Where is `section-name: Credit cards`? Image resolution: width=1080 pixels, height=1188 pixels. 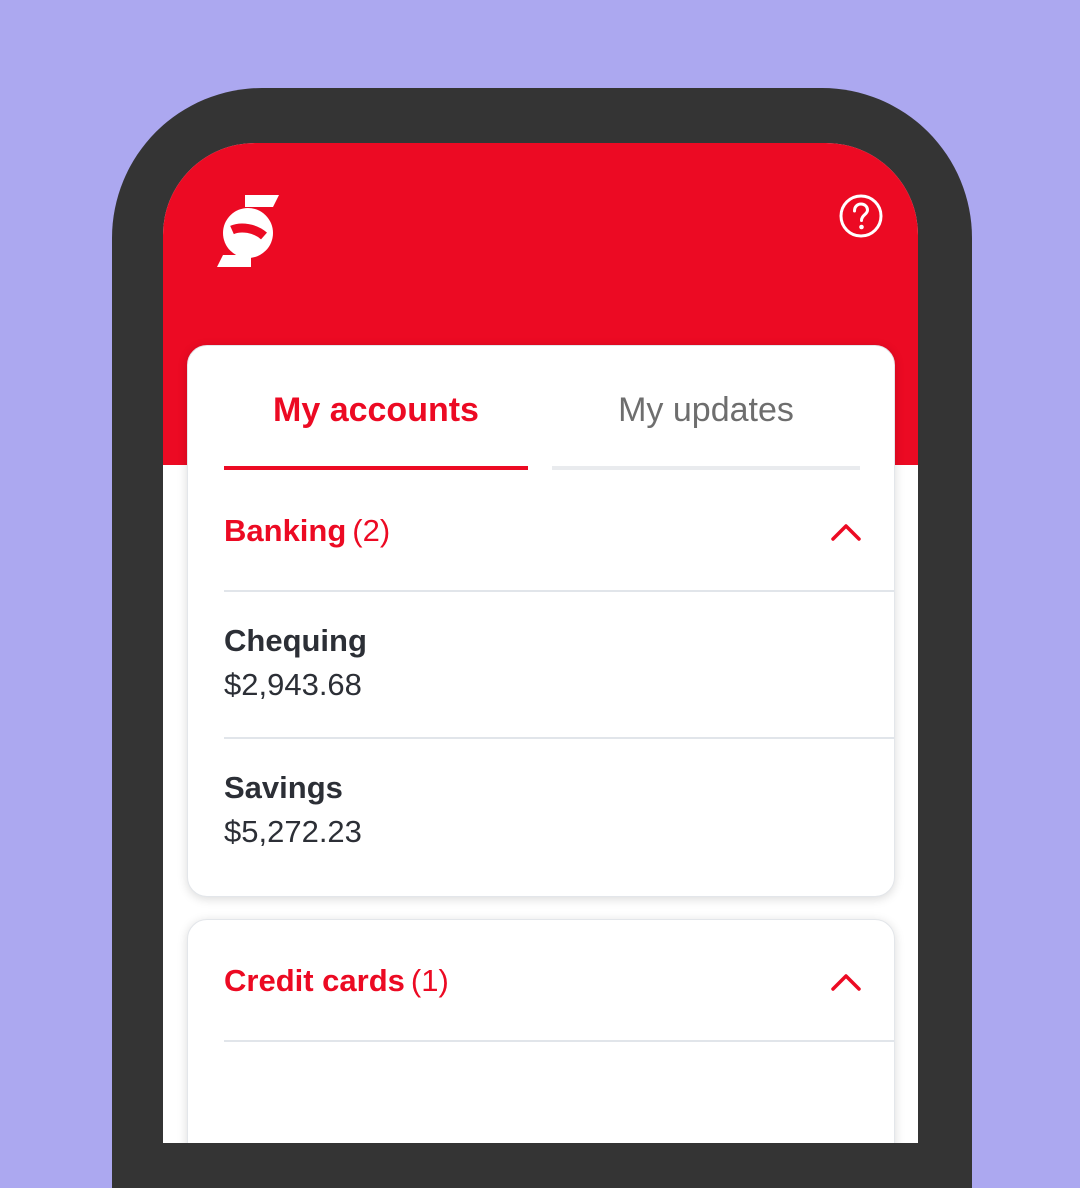 section-name: Credit cards is located at coordinates (314, 980).